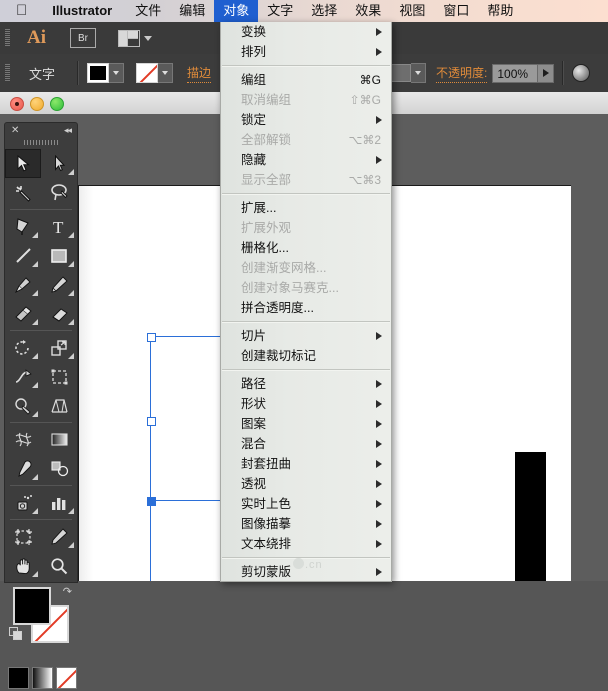 The width and height of the screenshot is (608, 691). Describe the element at coordinates (379, 336) in the screenshot. I see `submenu-arrow-icon` at that location.